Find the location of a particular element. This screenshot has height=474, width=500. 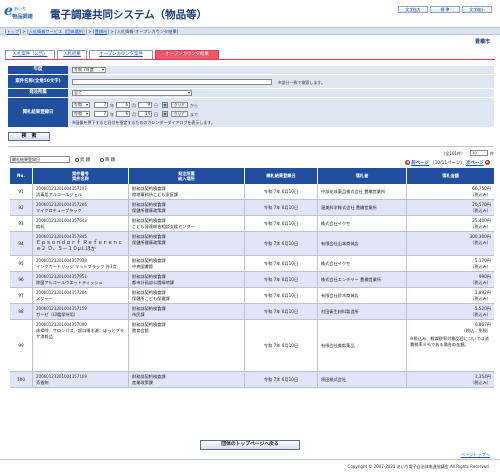

tab-bid-result: 入札結果 is located at coordinates (72, 54).